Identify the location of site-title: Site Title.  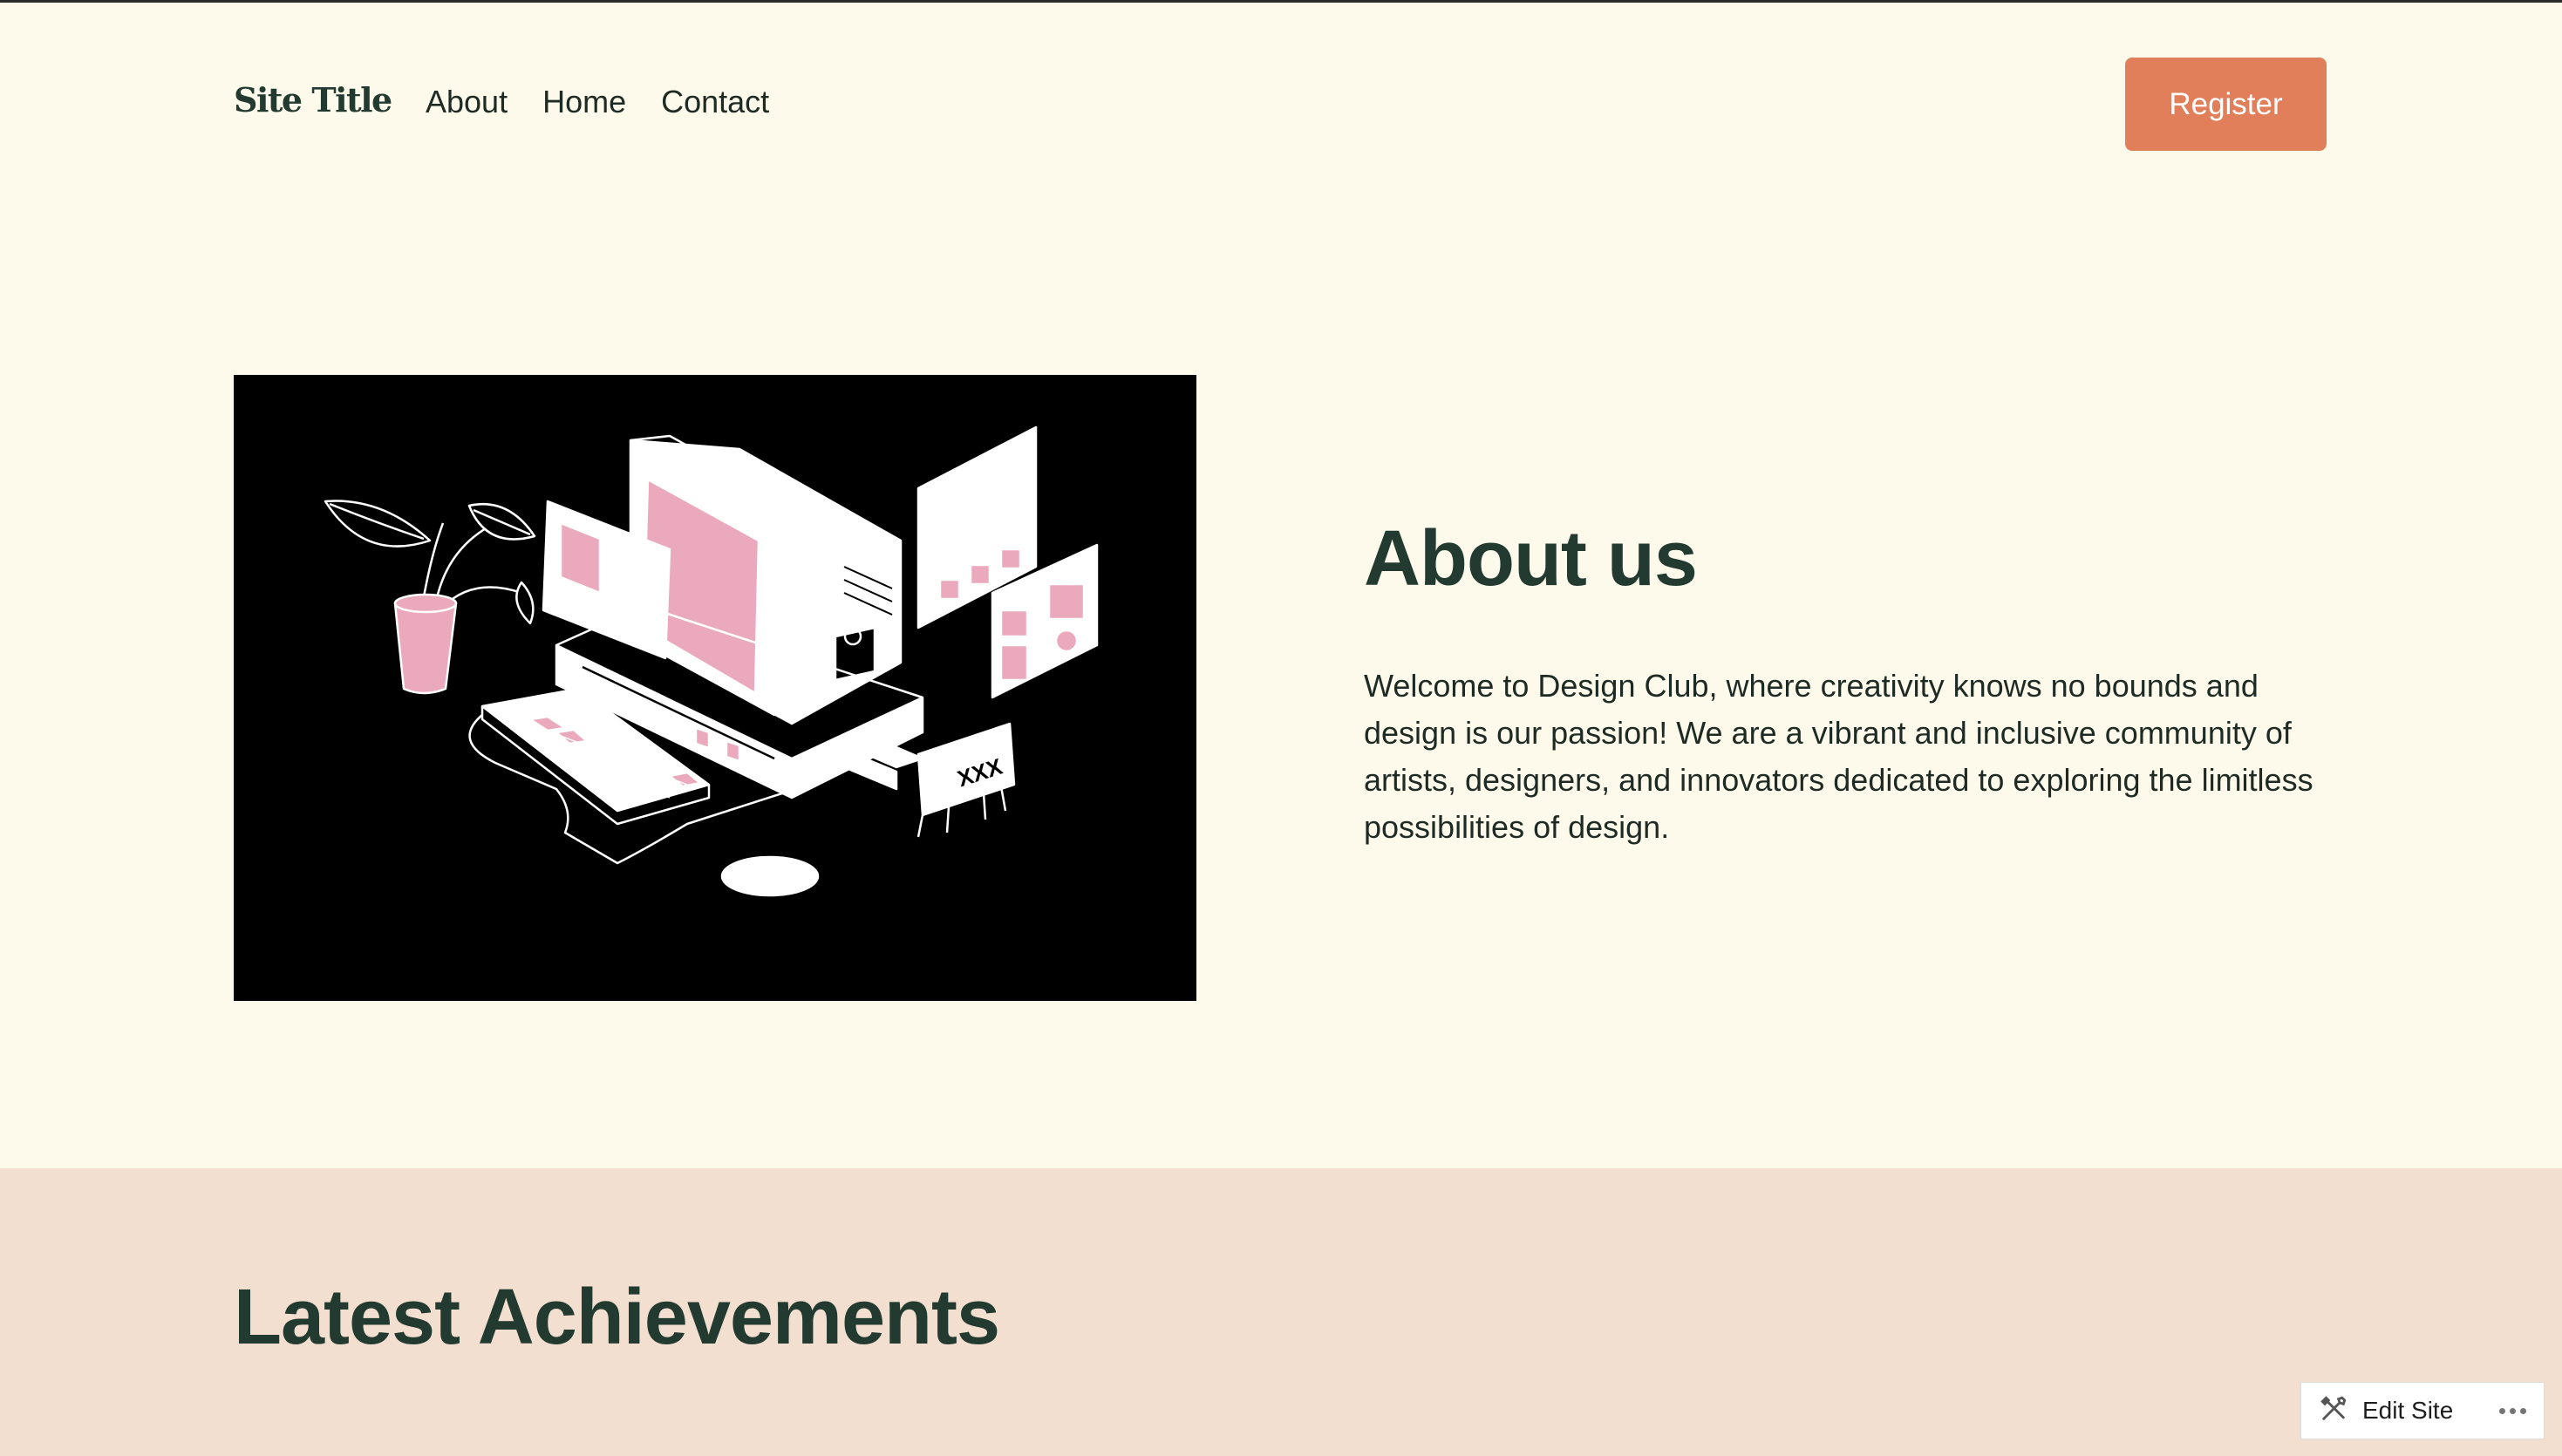
(313, 99).